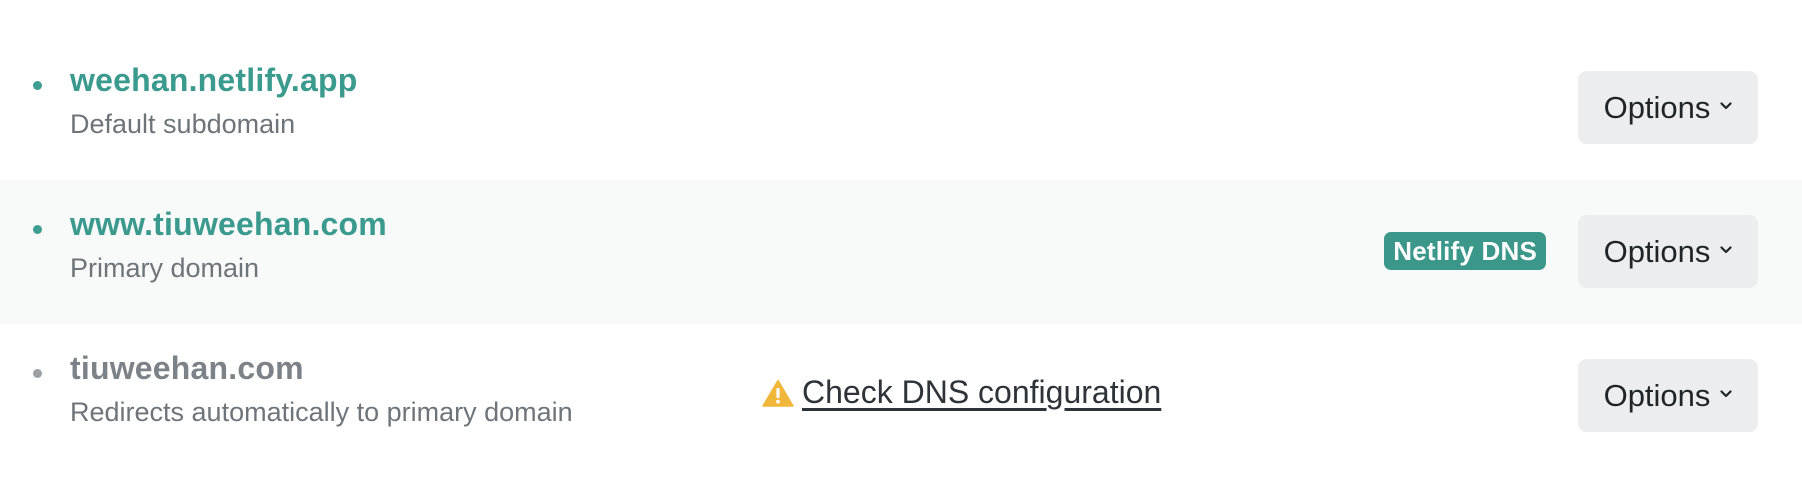 The height and width of the screenshot is (494, 1802). What do you see at coordinates (778, 393) in the screenshot?
I see `warning-icon` at bounding box center [778, 393].